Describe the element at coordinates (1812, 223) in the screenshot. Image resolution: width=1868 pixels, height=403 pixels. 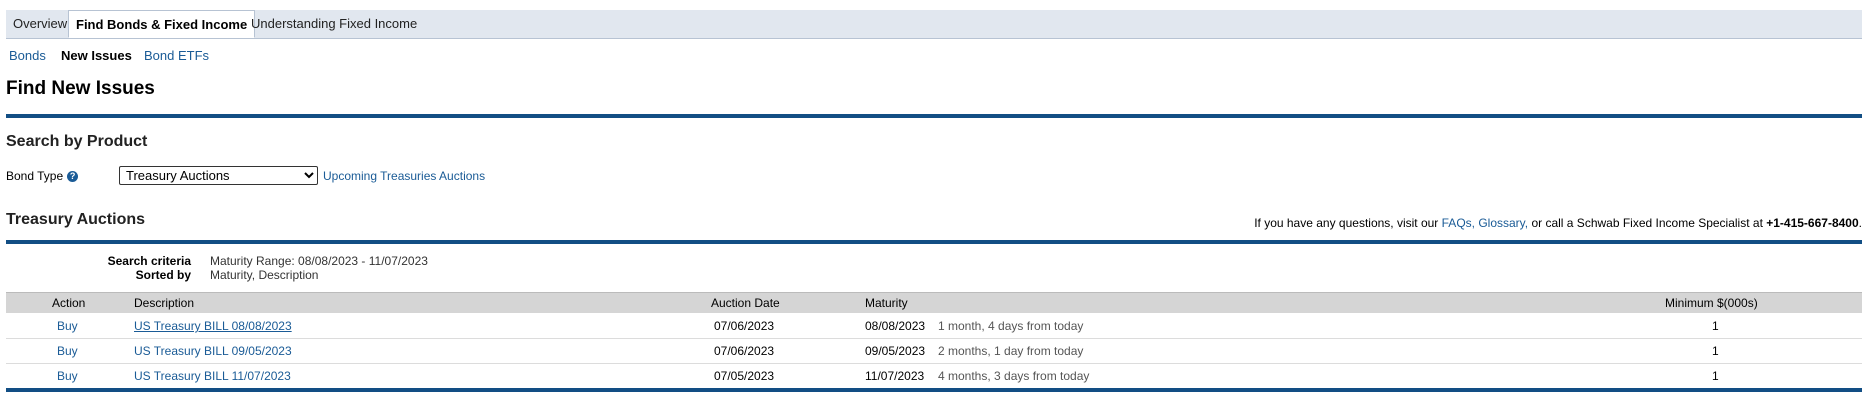
I see `phone-number: +1-415-667-8400` at that location.